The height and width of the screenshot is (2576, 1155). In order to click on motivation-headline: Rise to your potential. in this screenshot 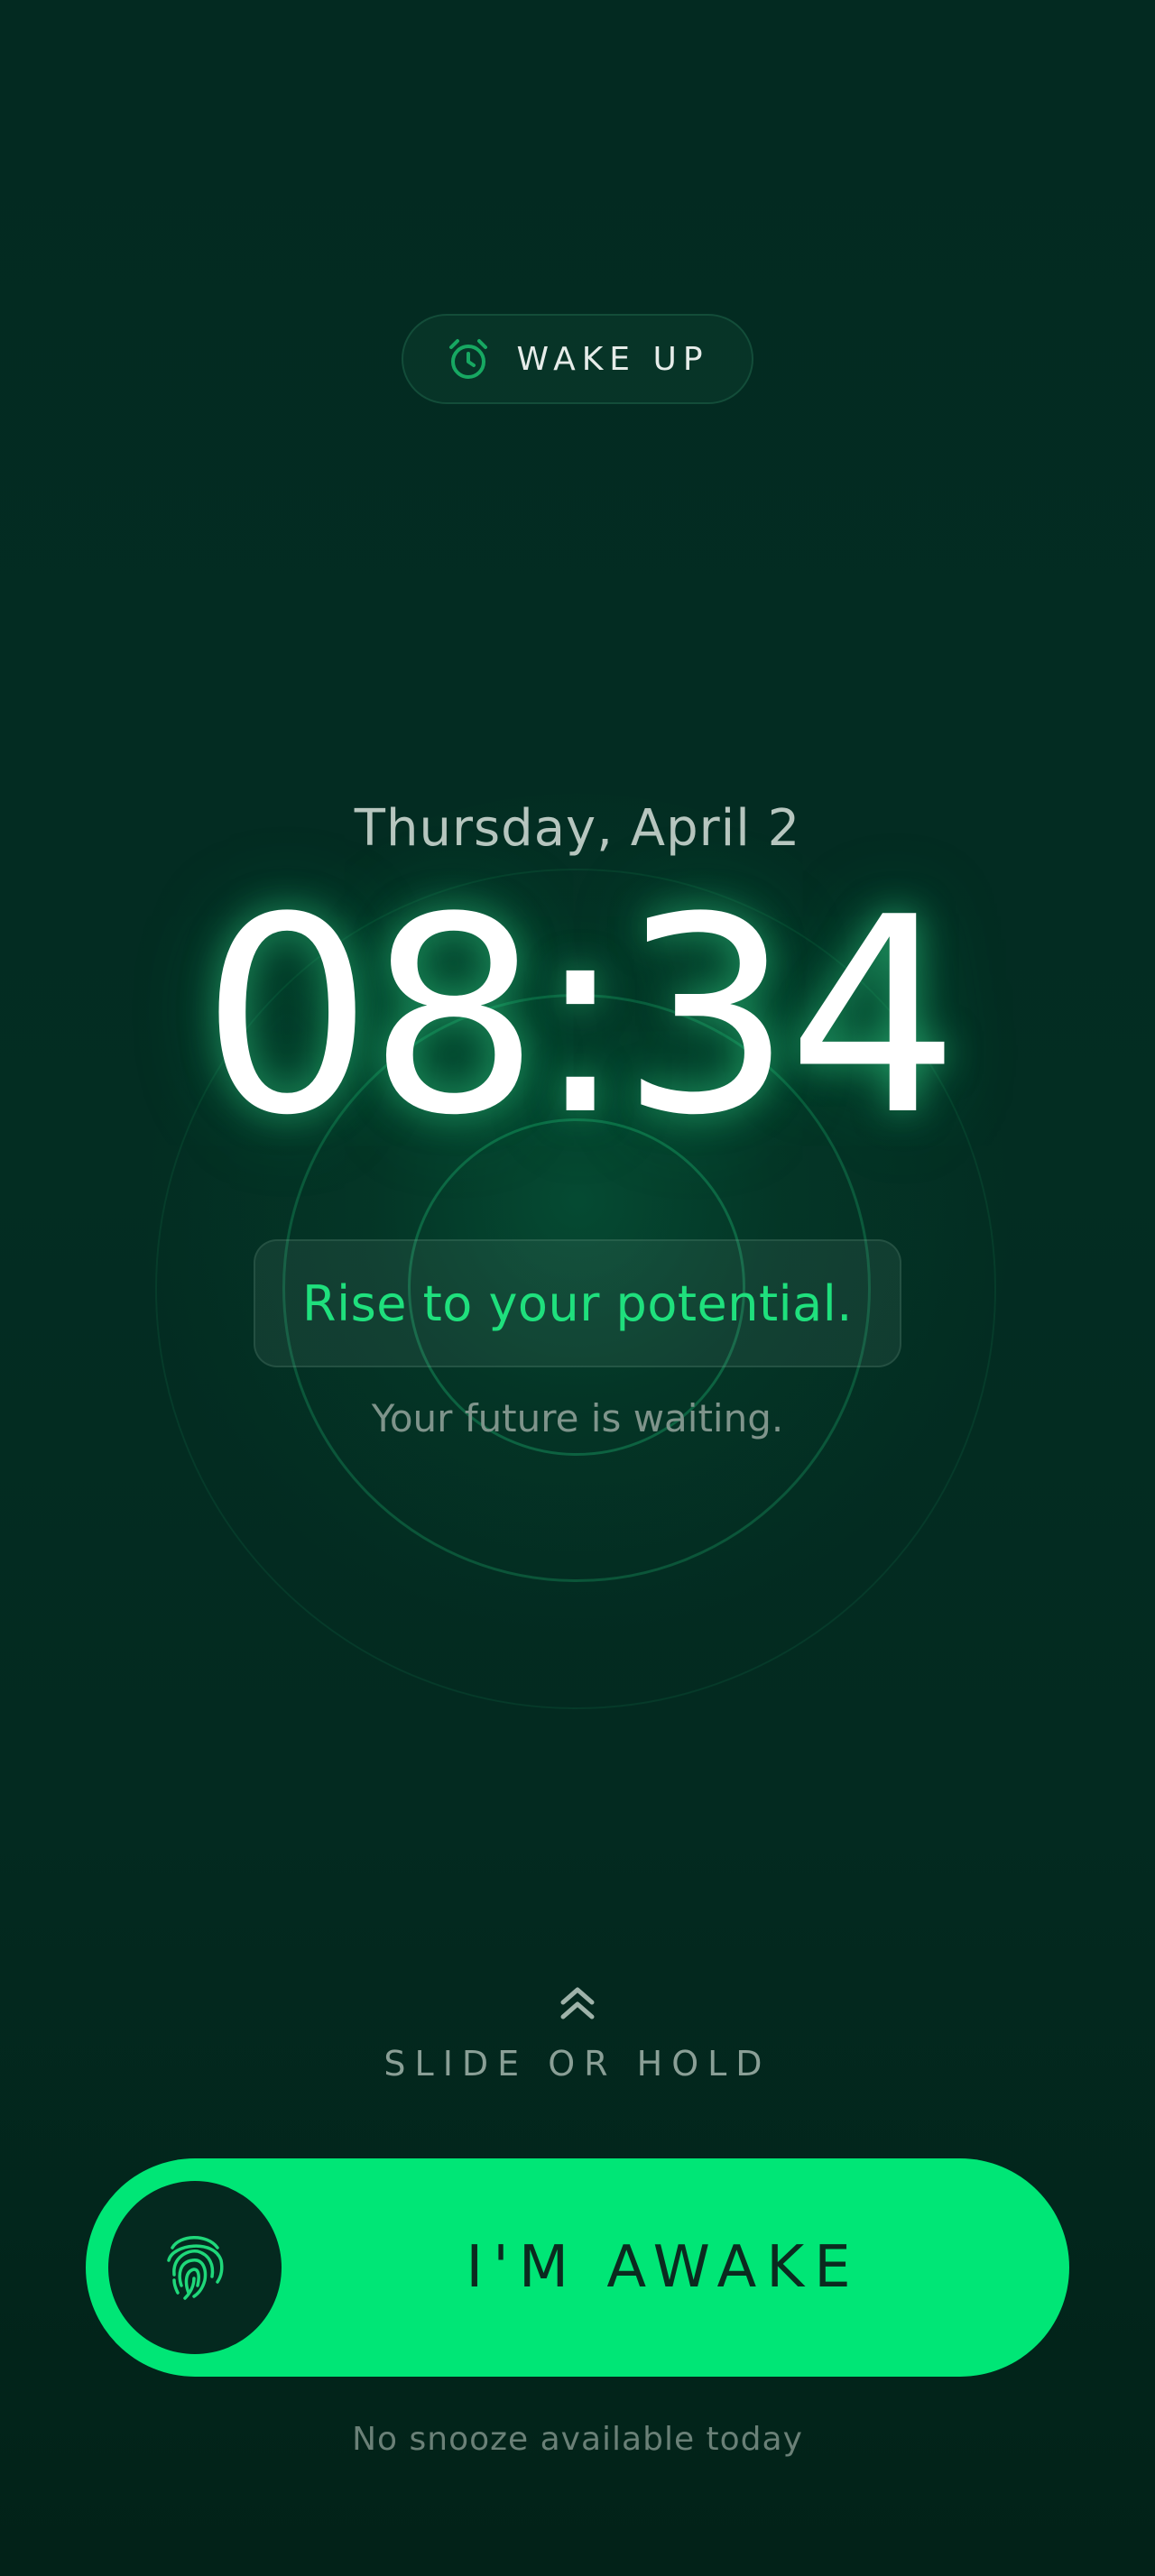, I will do `click(577, 1303)`.